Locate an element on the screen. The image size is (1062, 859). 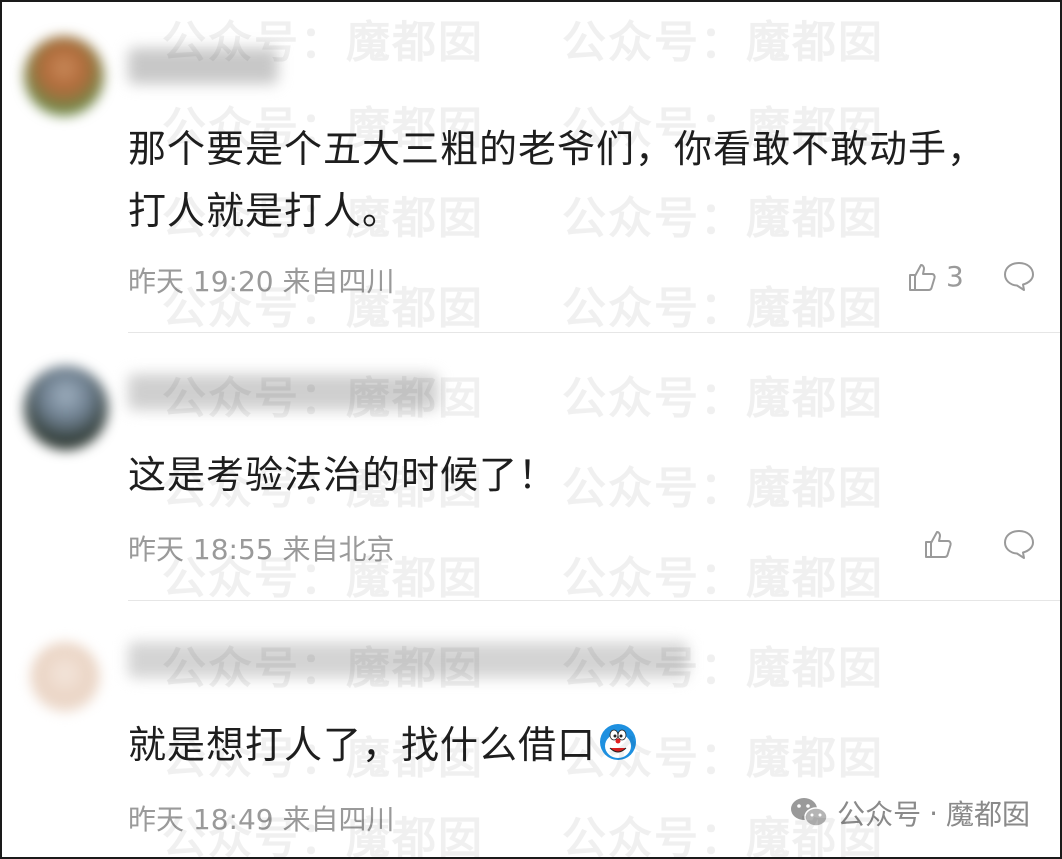
comment-location: 来自北京 is located at coordinates (338, 549).